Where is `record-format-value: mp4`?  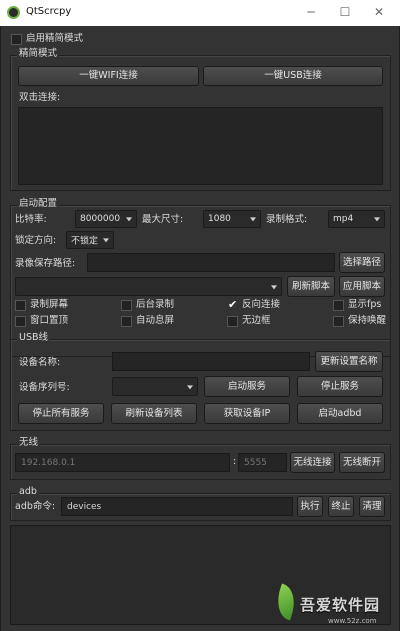 record-format-value: mp4 is located at coordinates (343, 219).